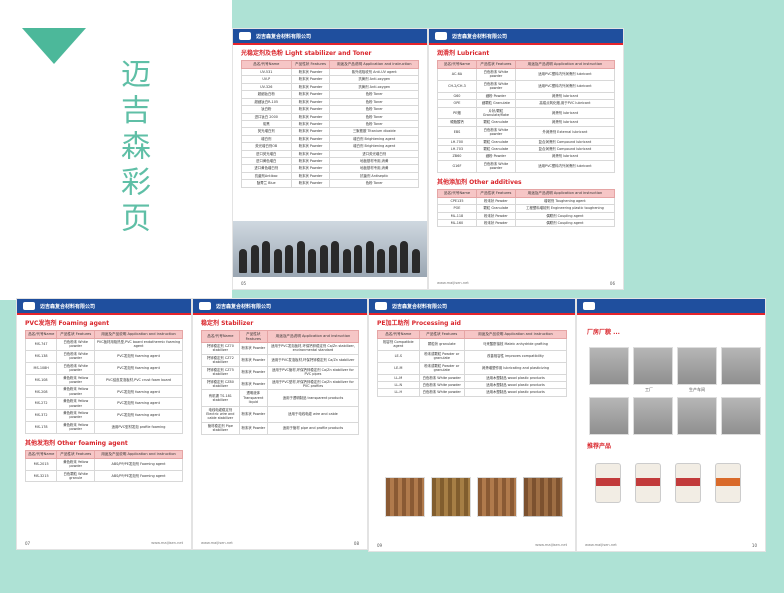 The width and height of the screenshot is (784, 593). What do you see at coordinates (472, 545) in the screenshot?
I see `page-footer: 09 www.maijisen.net` at bounding box center [472, 545].